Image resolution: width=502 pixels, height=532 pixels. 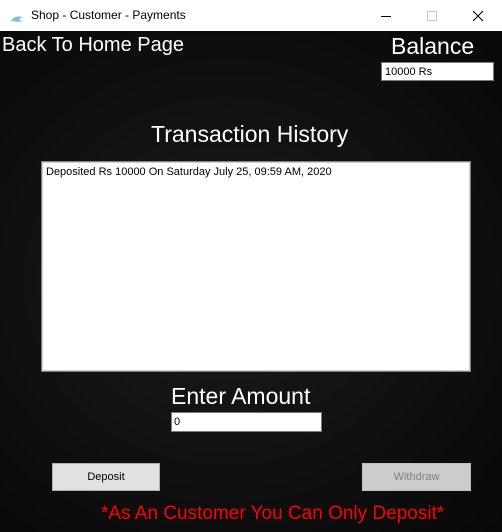 What do you see at coordinates (273, 513) in the screenshot?
I see `deposit-only-notice: *As An Customer You Can Only Deposit*` at bounding box center [273, 513].